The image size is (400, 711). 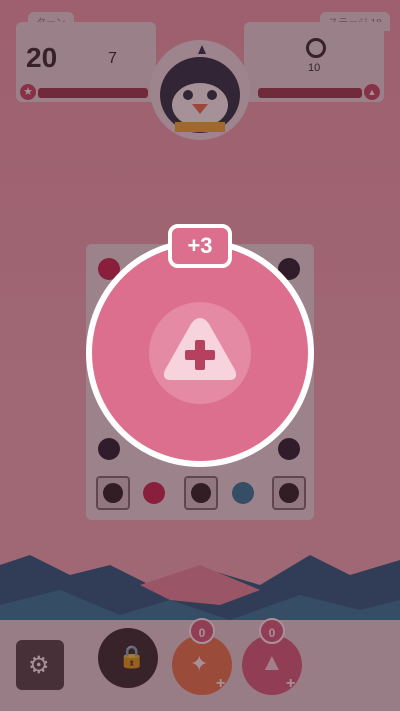 What do you see at coordinates (200, 349) in the screenshot?
I see `triangle-plus-icon` at bounding box center [200, 349].